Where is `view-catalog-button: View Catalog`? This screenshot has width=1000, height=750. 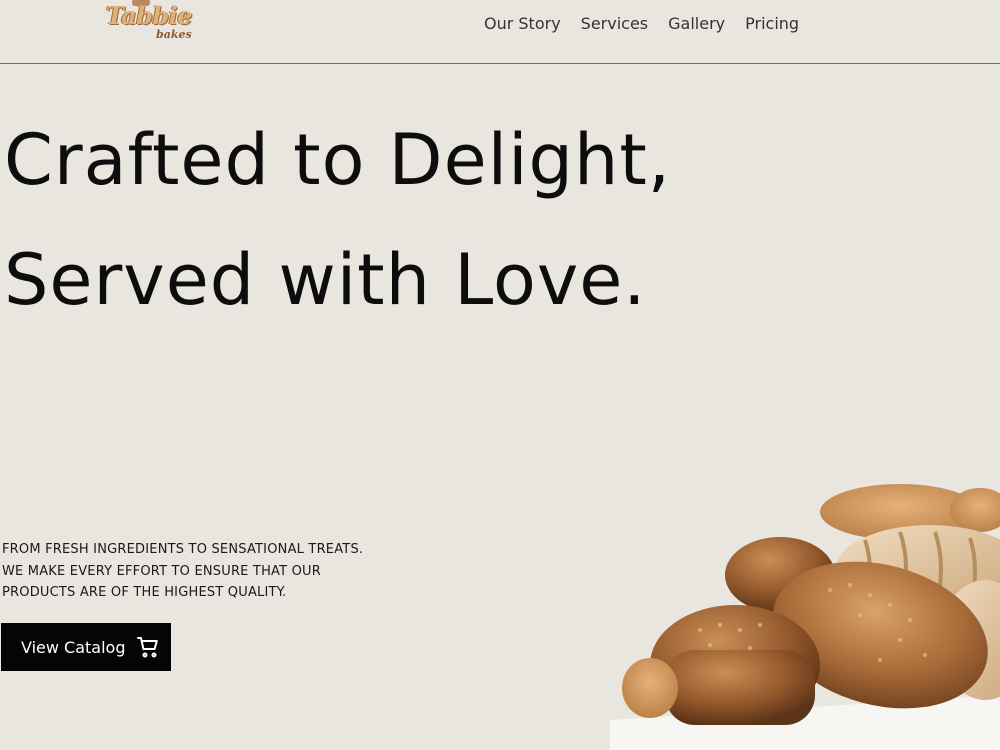
view-catalog-button: View Catalog is located at coordinates (86, 647).